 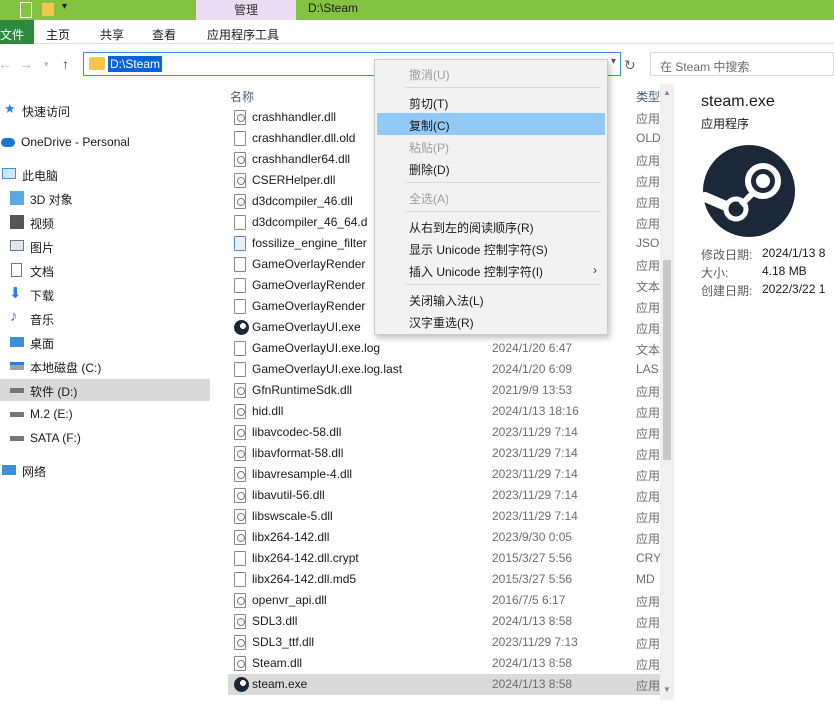 What do you see at coordinates (491, 124) in the screenshot?
I see `menu-item-copy: 复制(C)` at bounding box center [491, 124].